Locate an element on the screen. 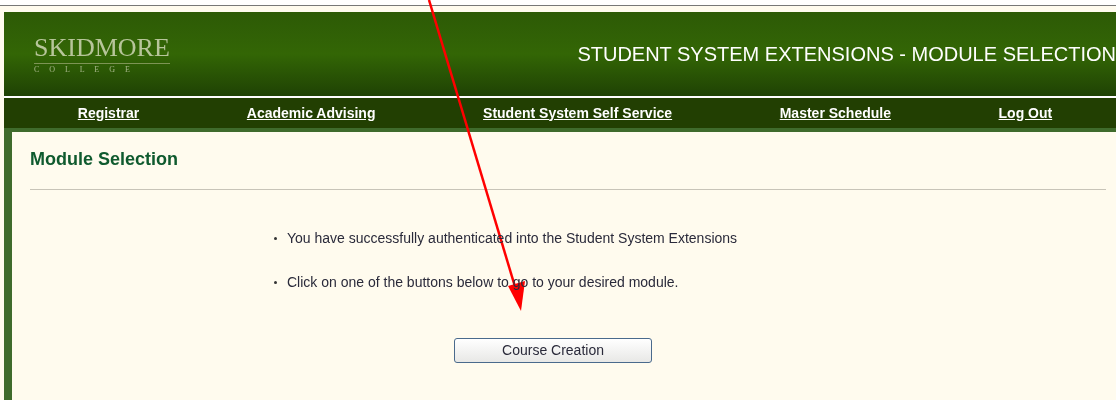  page-title: STUDENT SYSTEM EXTENSIONS - MODULE SELECTION is located at coordinates (846, 54).